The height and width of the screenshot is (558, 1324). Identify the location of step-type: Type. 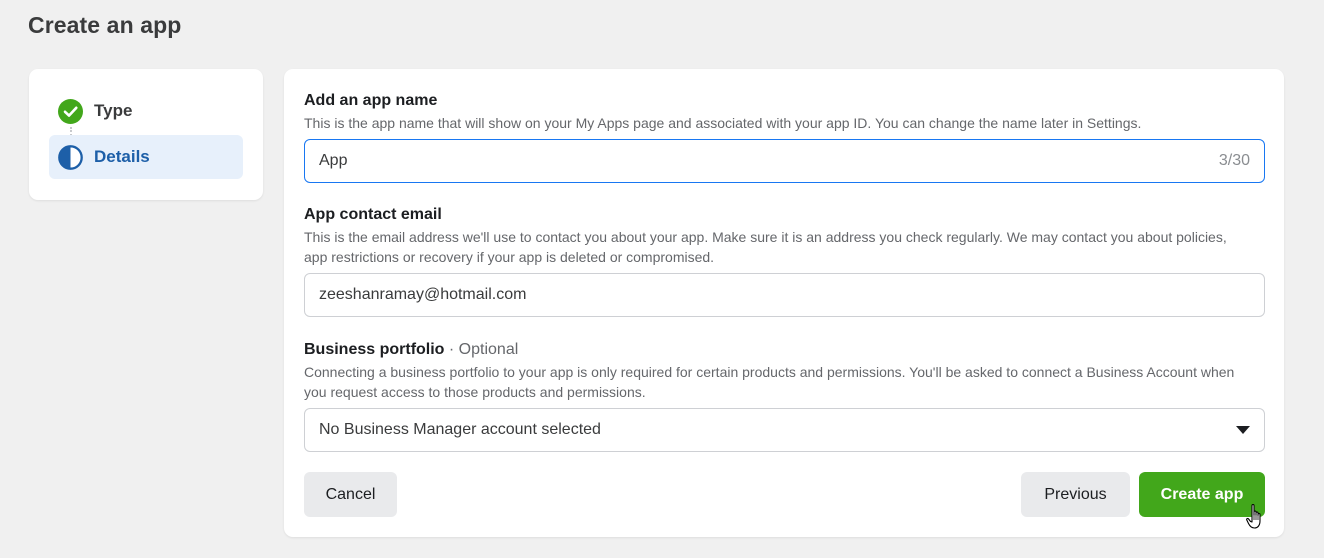
(146, 111).